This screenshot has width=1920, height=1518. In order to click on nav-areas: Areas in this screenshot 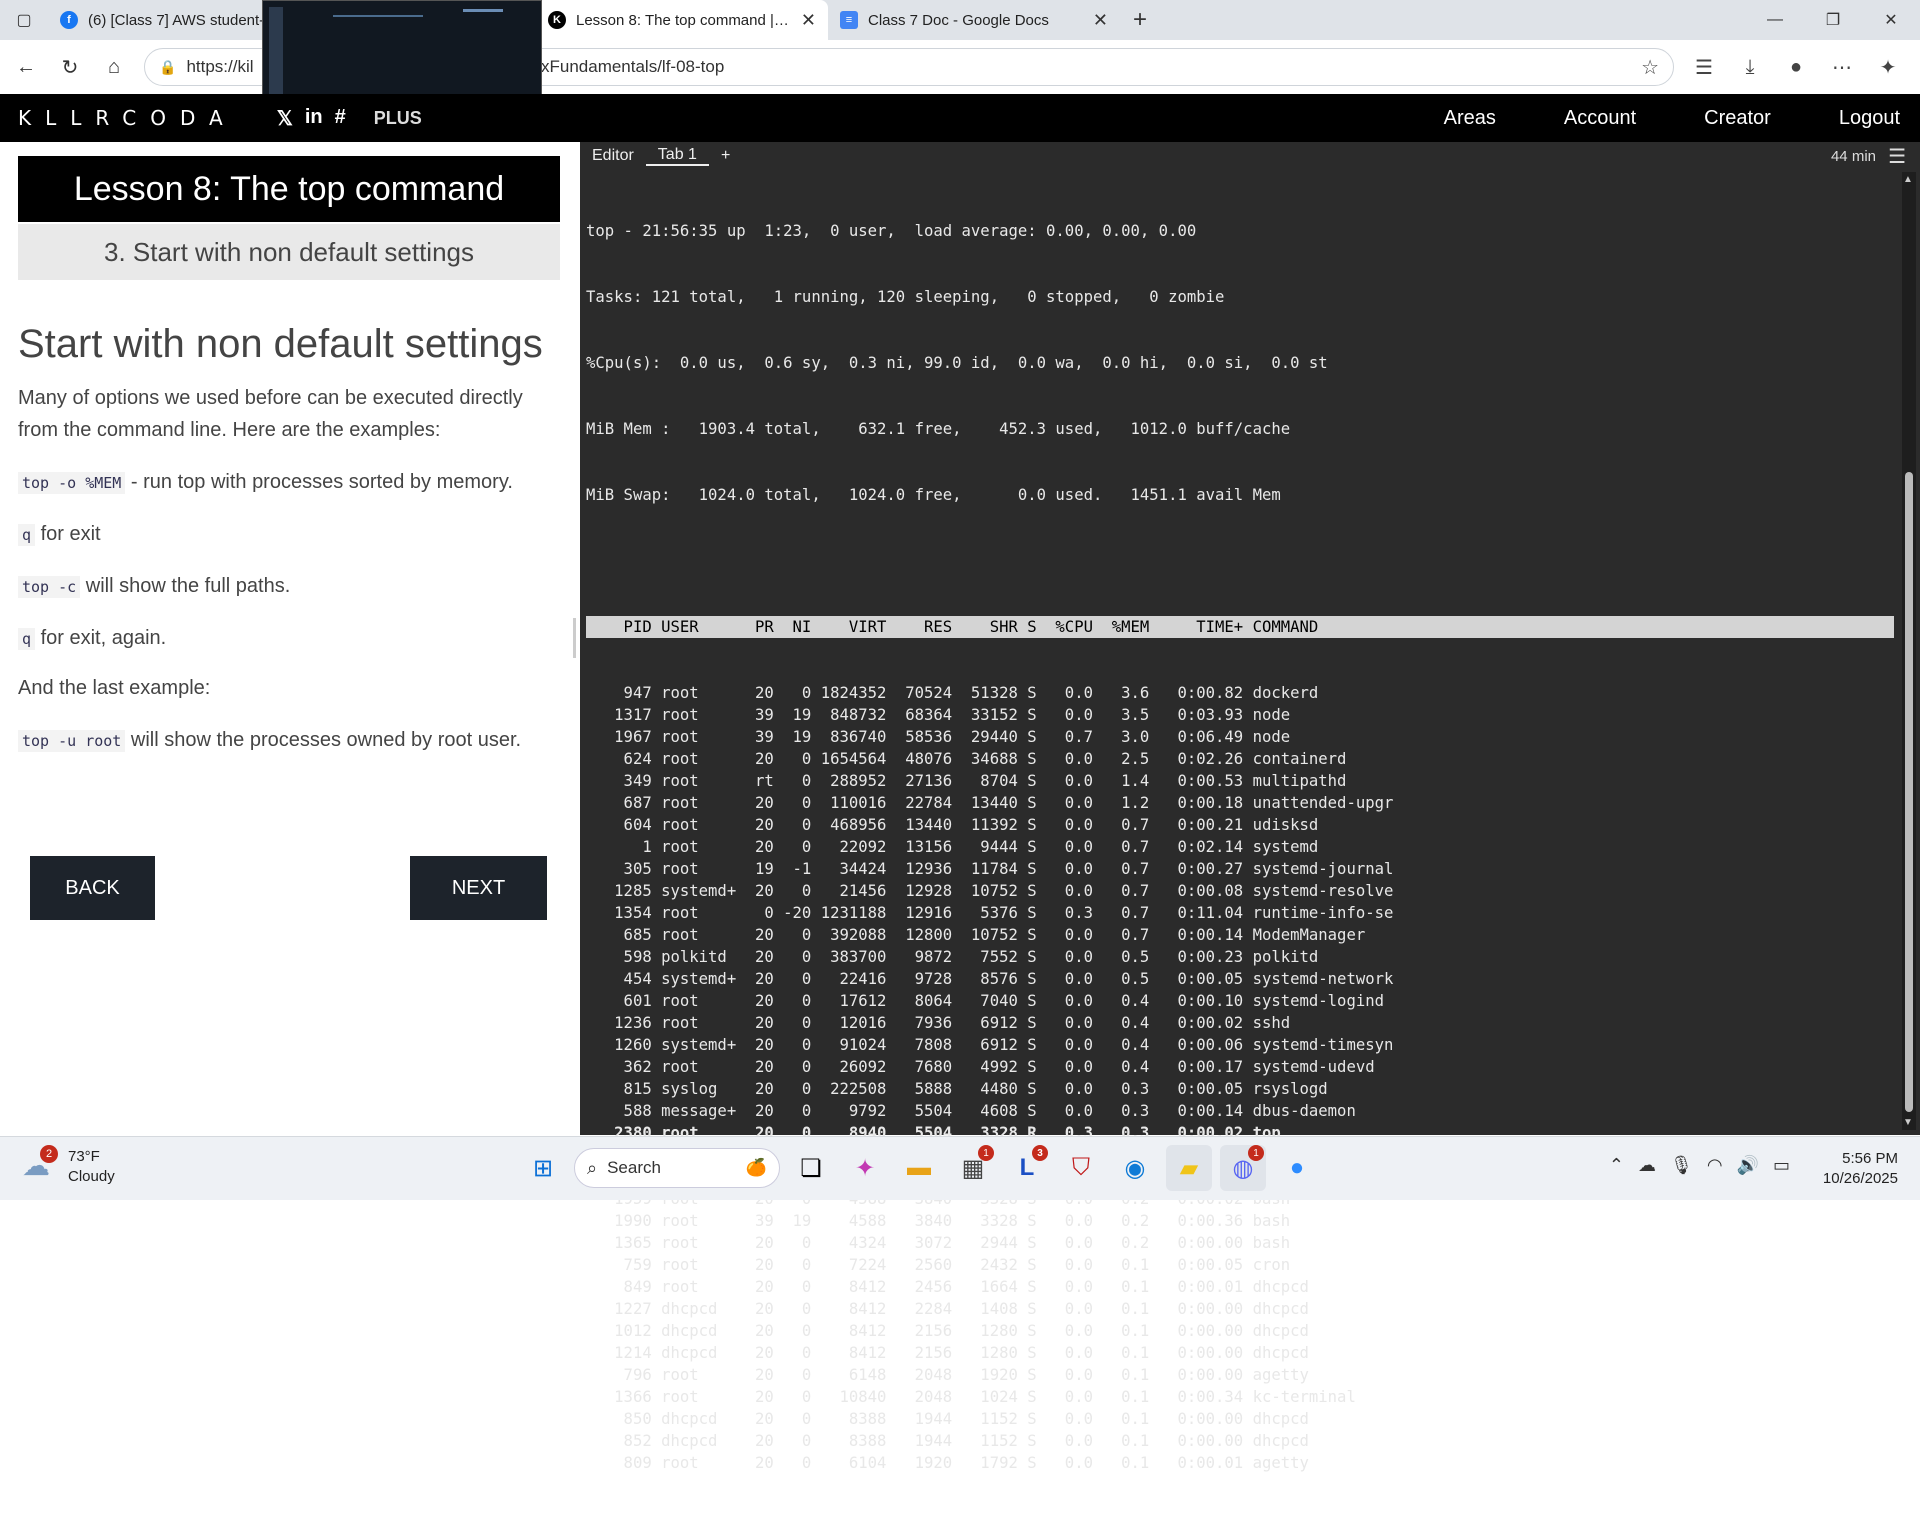, I will do `click(1470, 118)`.